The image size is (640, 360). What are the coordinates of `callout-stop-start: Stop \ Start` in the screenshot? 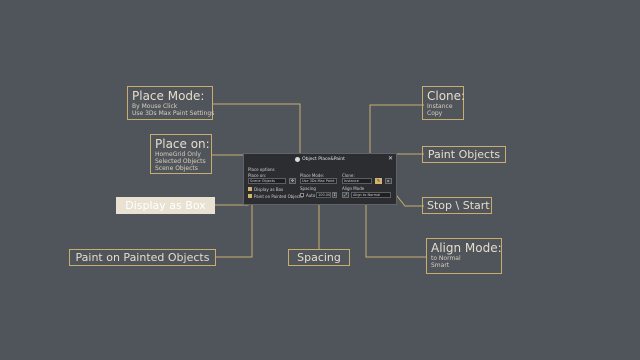 It's located at (457, 205).